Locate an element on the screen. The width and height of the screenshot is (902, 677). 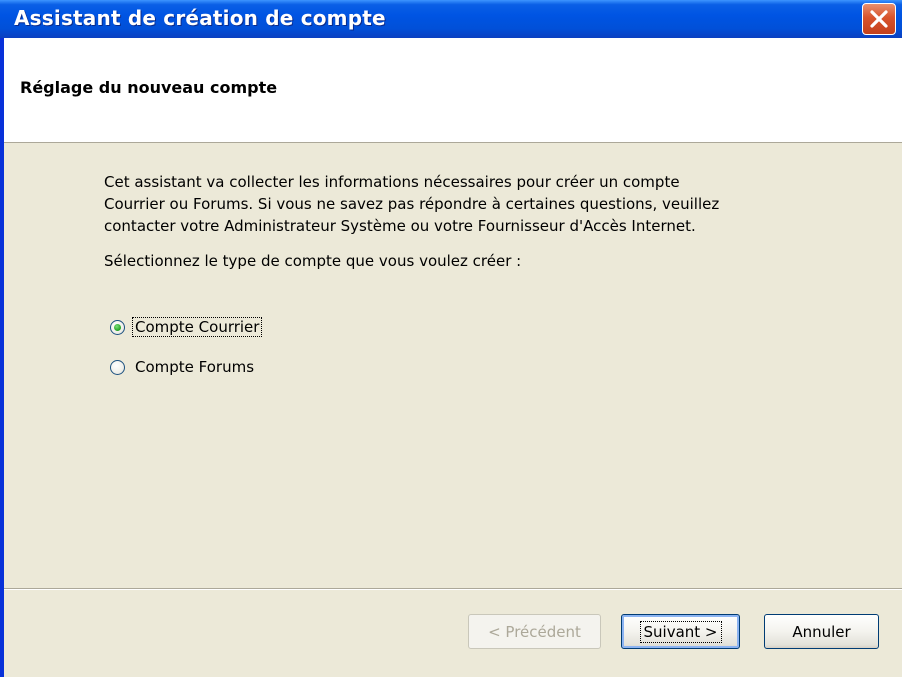
previous-button-label: < Précédent is located at coordinates (534, 631).